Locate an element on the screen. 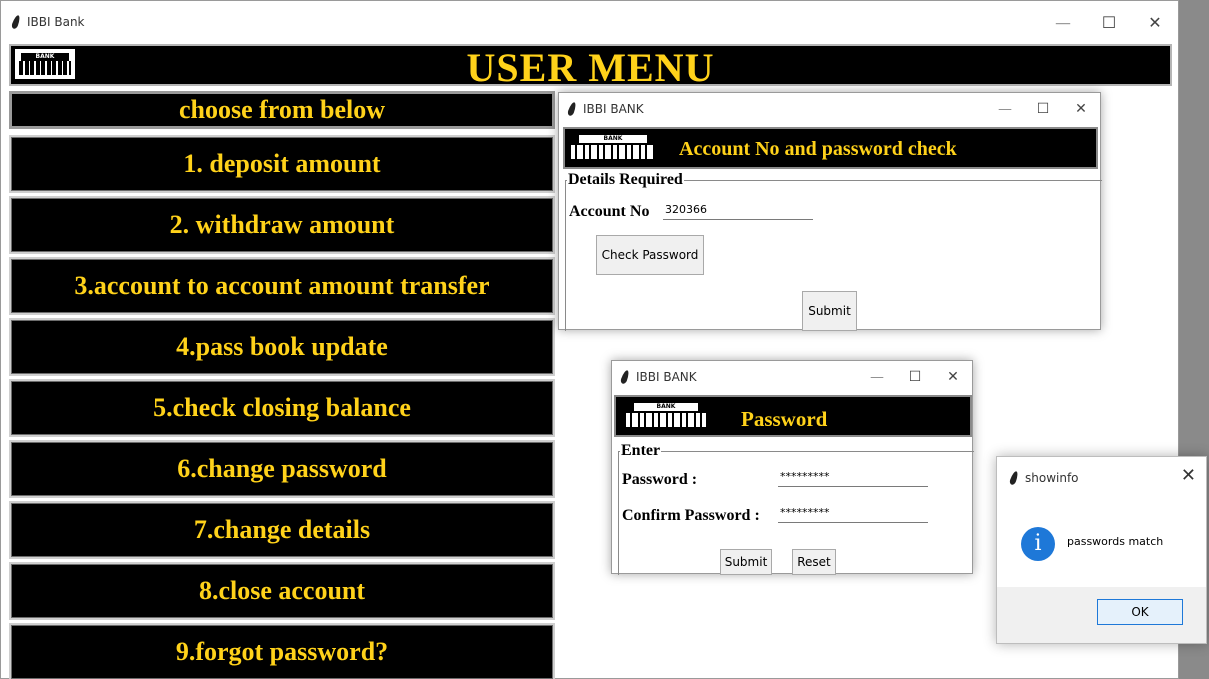  ok-button: OK is located at coordinates (1140, 612).